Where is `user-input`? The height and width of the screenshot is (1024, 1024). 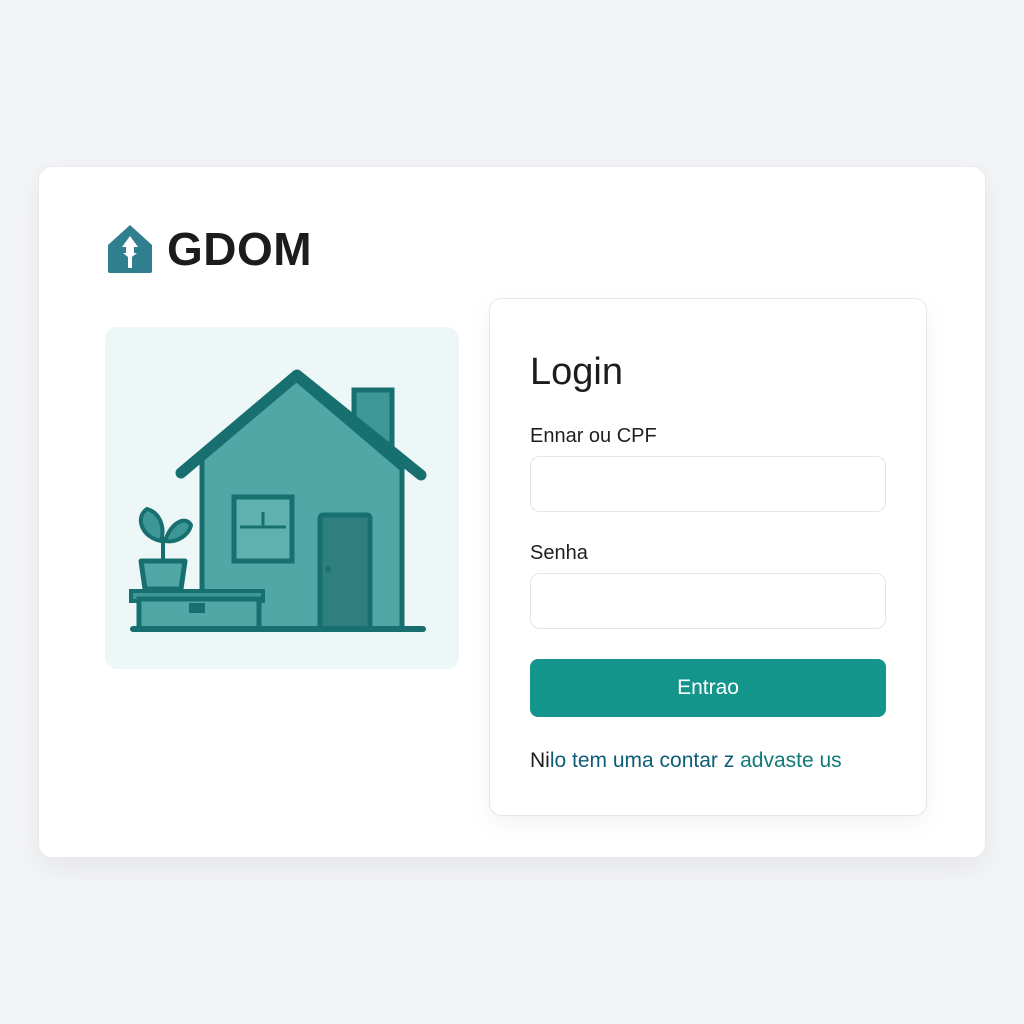
user-input is located at coordinates (708, 484).